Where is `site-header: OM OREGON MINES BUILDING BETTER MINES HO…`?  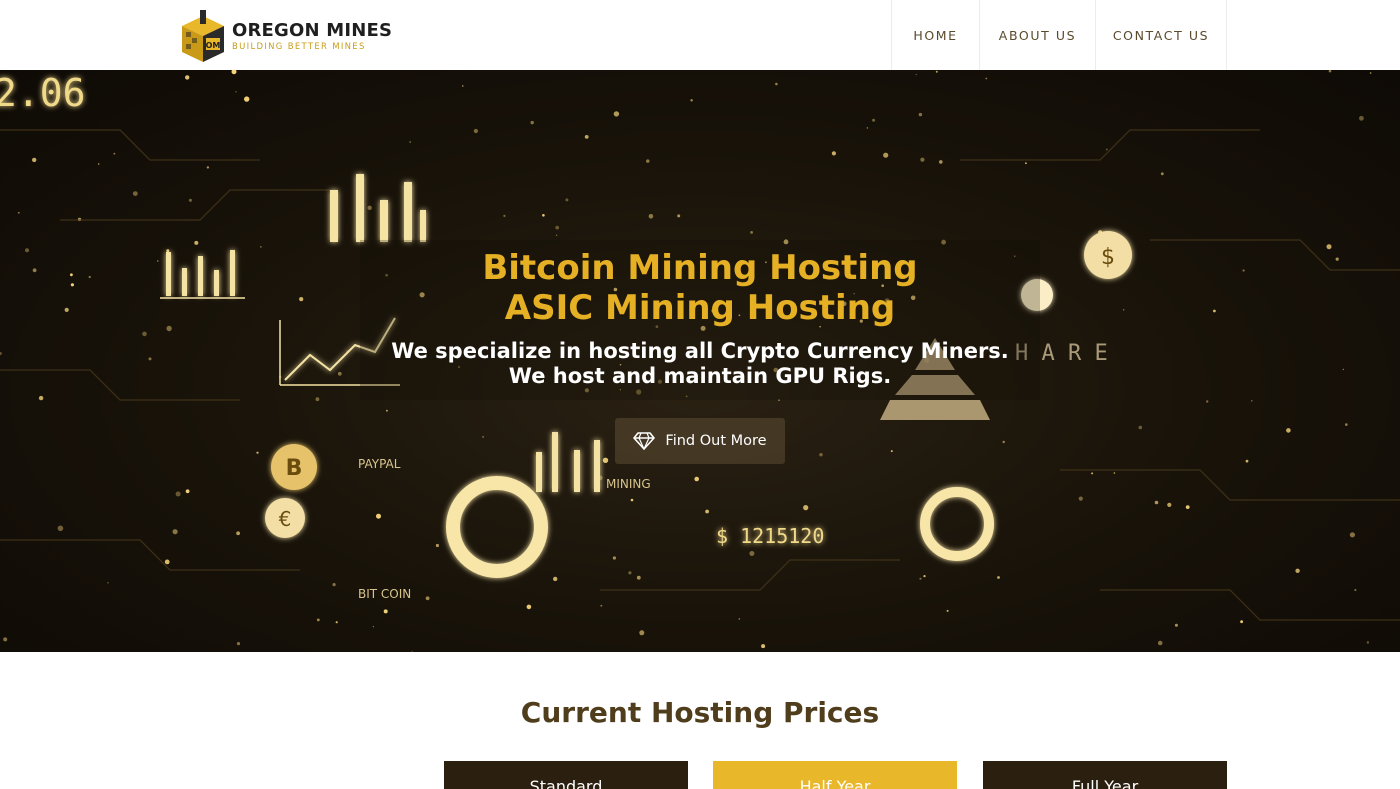
site-header: OM OREGON MINES BUILDING BETTER MINES HO… is located at coordinates (700, 35).